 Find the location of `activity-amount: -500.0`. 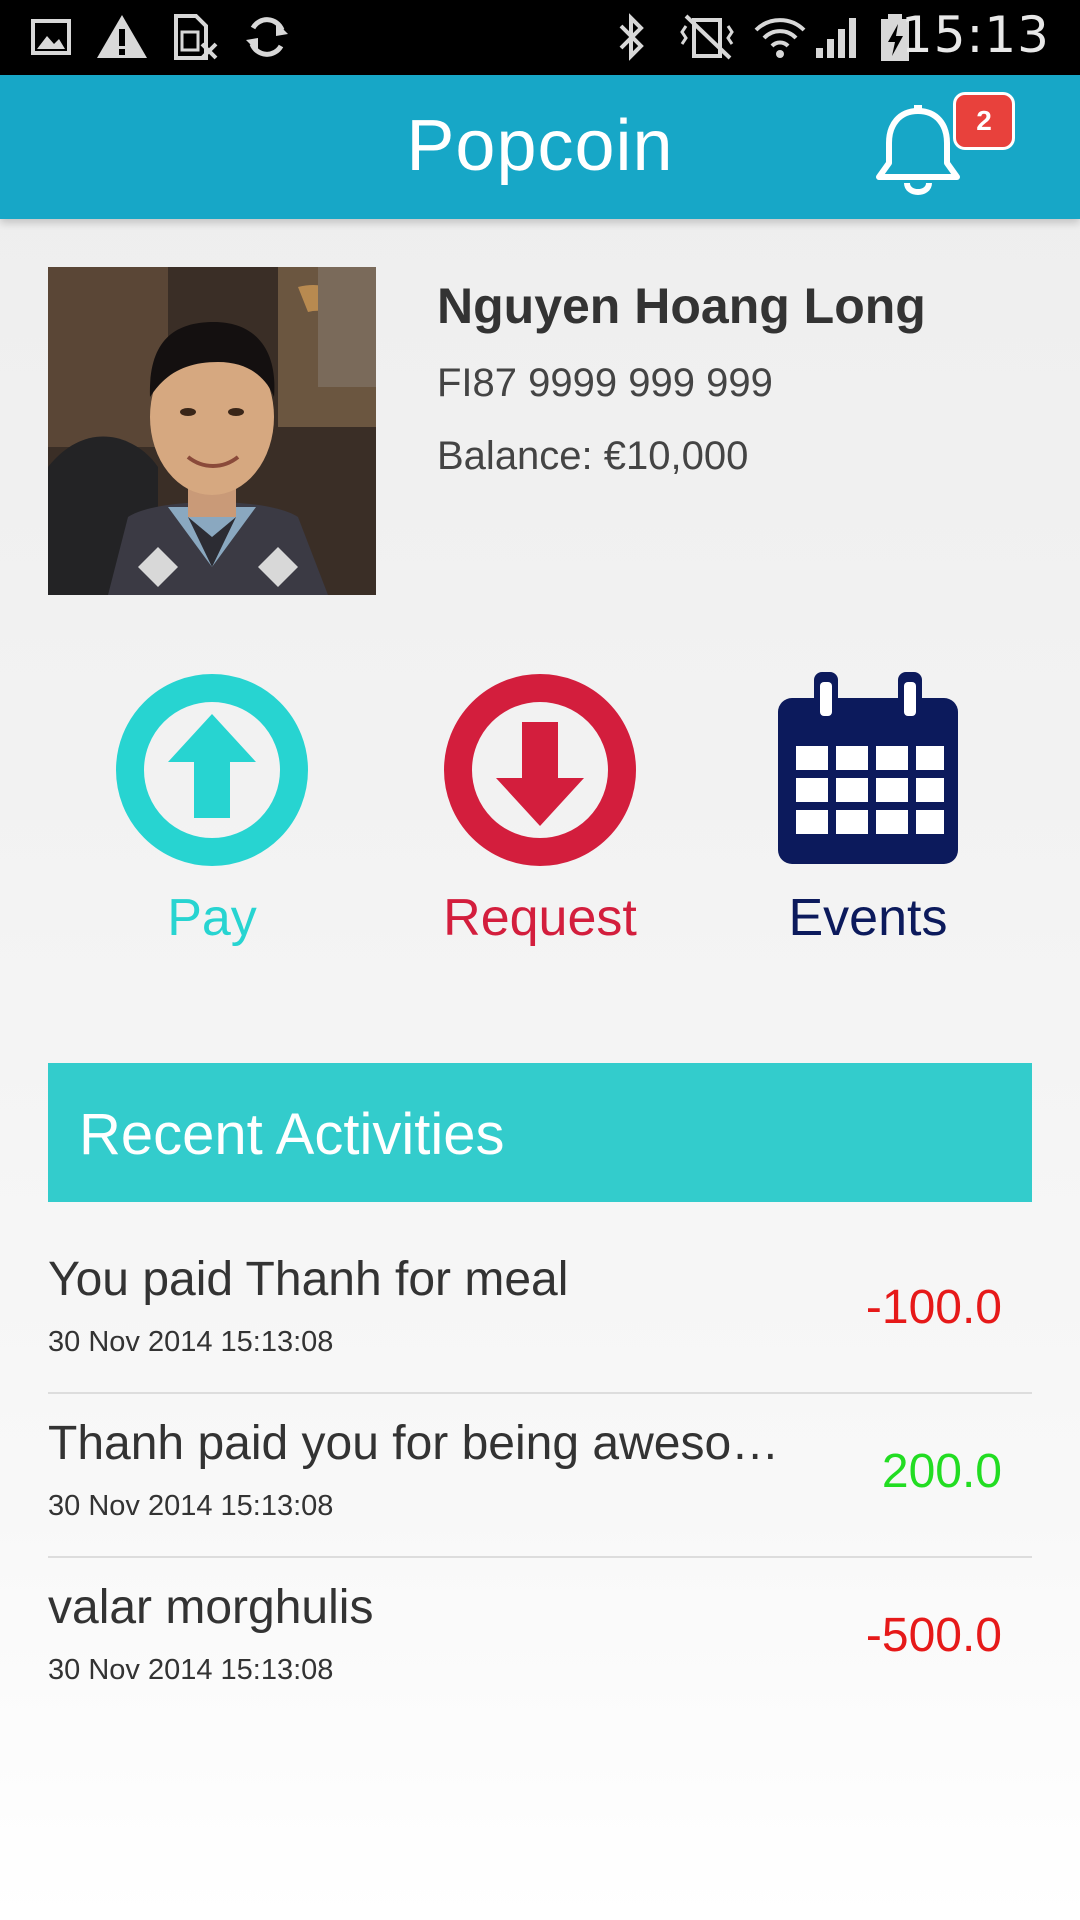

activity-amount: -500.0 is located at coordinates (933, 1635).